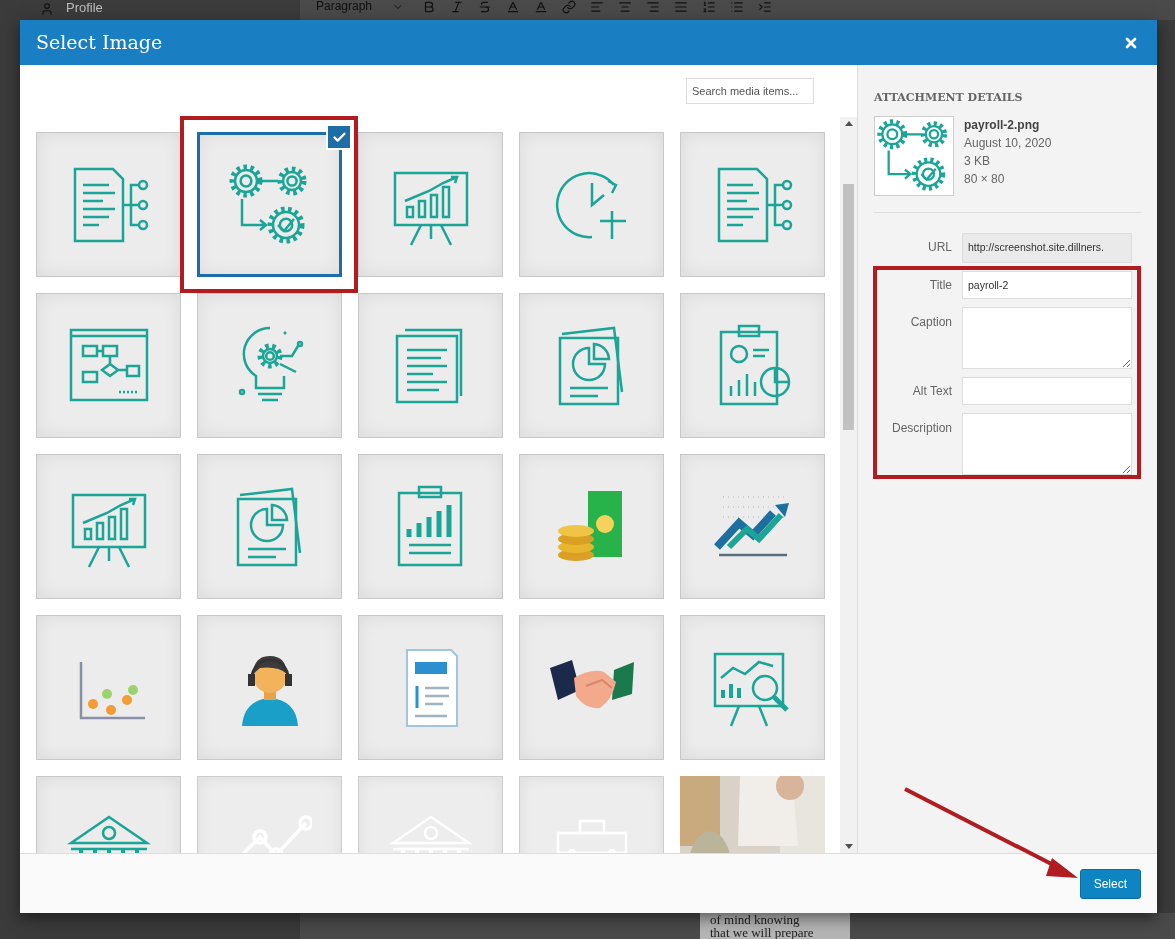 This screenshot has height=939, width=1175. I want to click on scroll-down-icon, so click(848, 846).